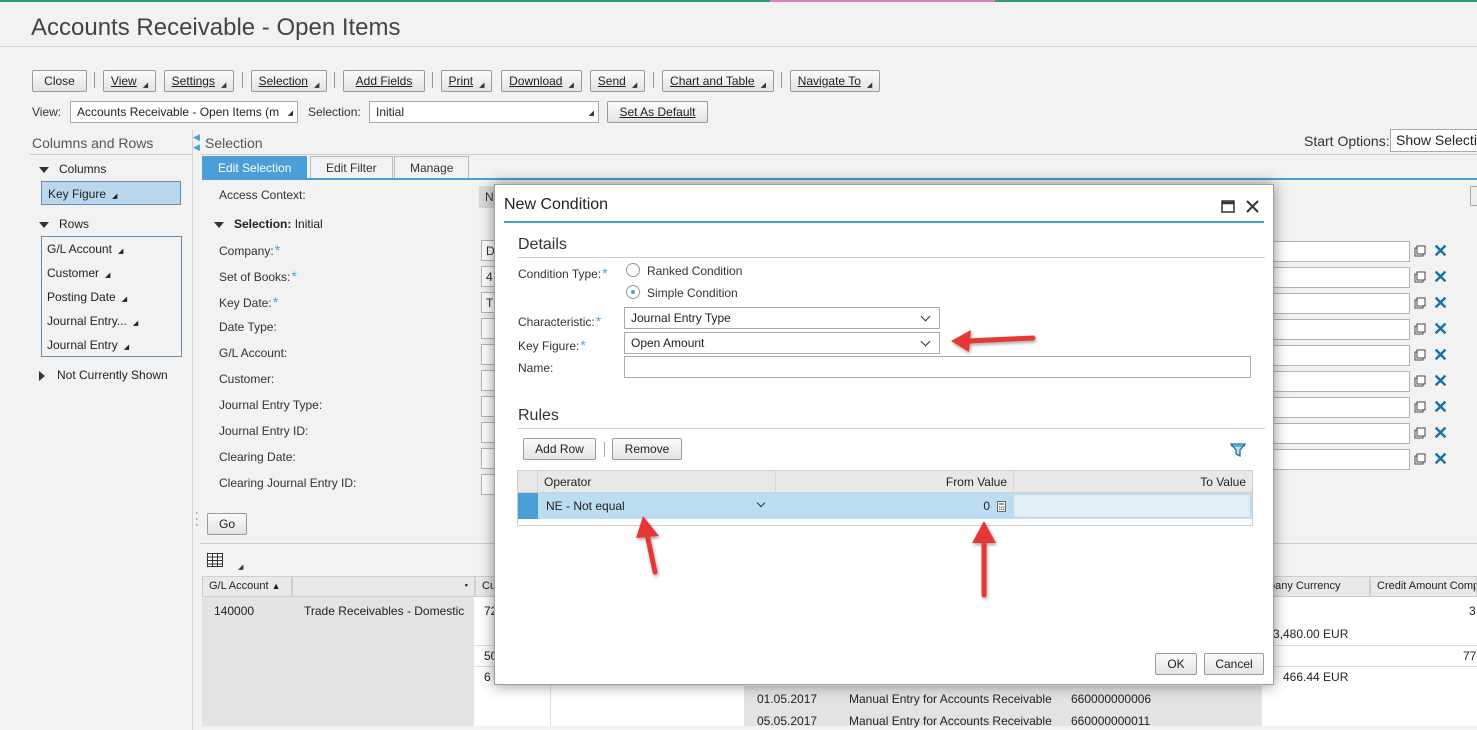  Describe the element at coordinates (761, 503) in the screenshot. I see `chevron-down-icon` at that location.